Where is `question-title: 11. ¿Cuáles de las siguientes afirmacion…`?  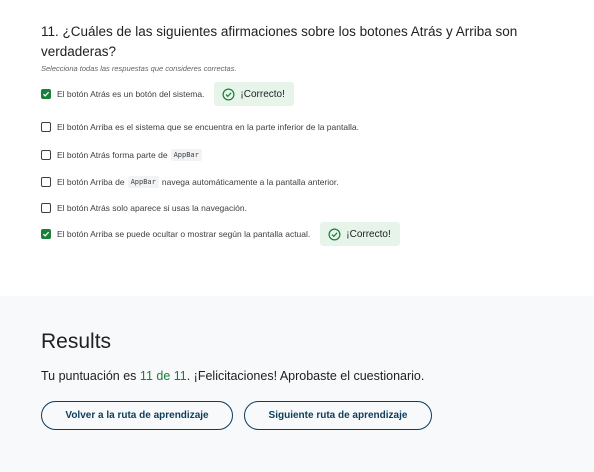
question-title: 11. ¿Cuáles de las siguientes afirmacion… is located at coordinates (279, 41).